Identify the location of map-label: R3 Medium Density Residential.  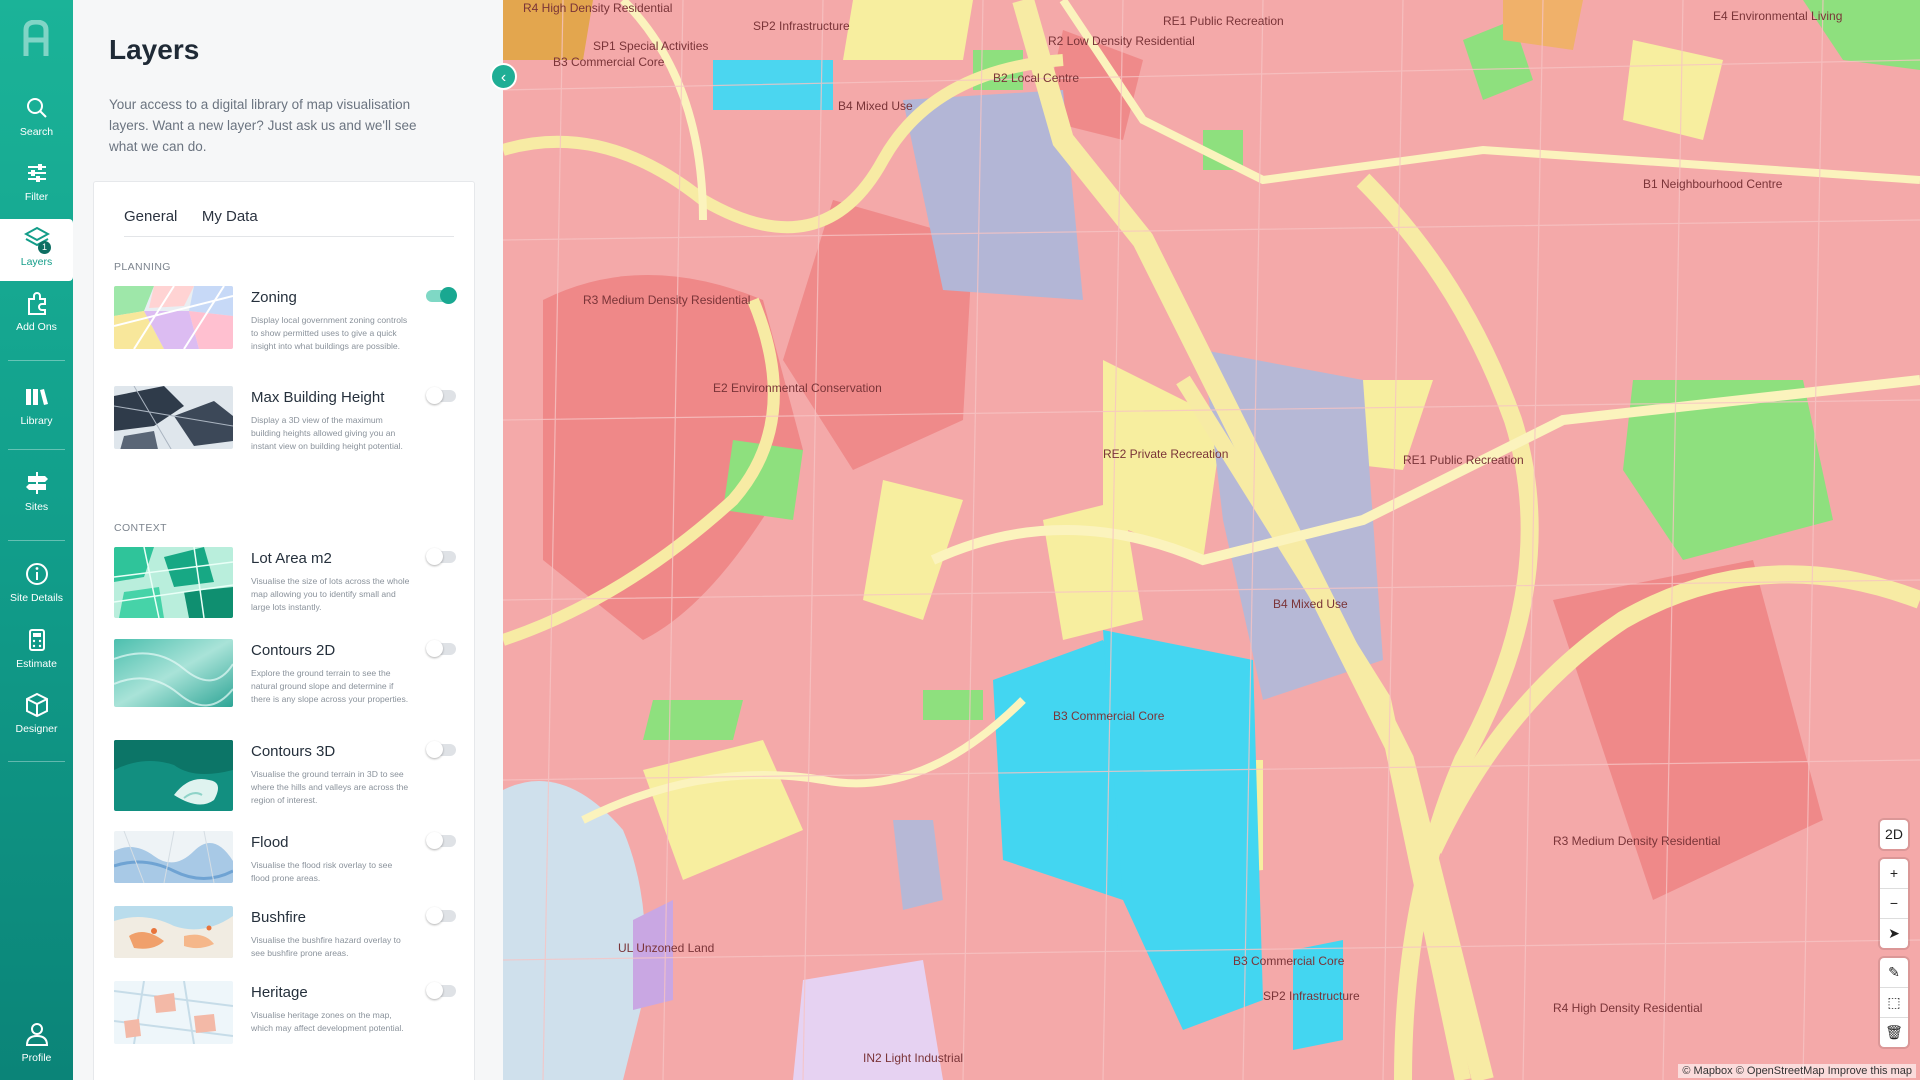
(666, 300).